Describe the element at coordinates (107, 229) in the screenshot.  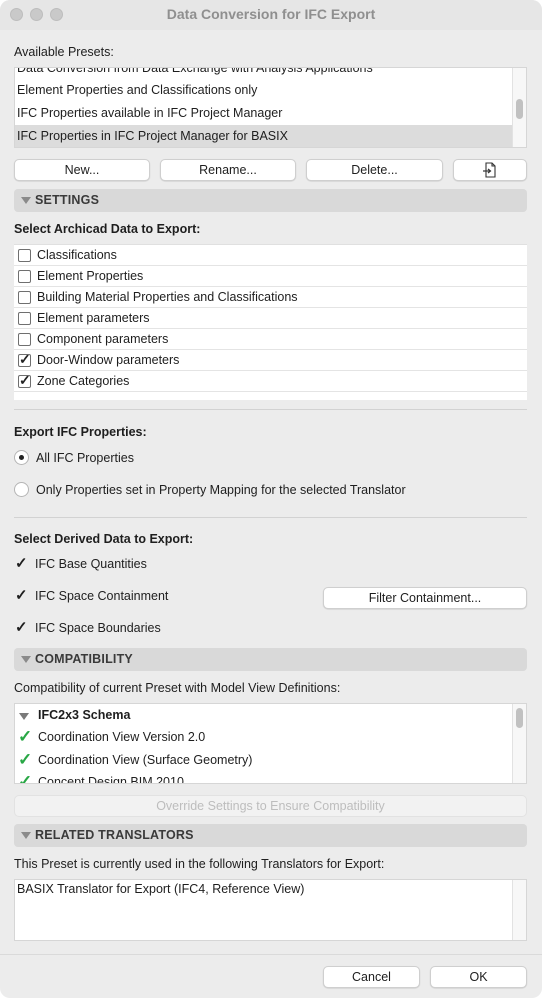
I see `archicad-data-label: Select Archicad Data to Export:` at that location.